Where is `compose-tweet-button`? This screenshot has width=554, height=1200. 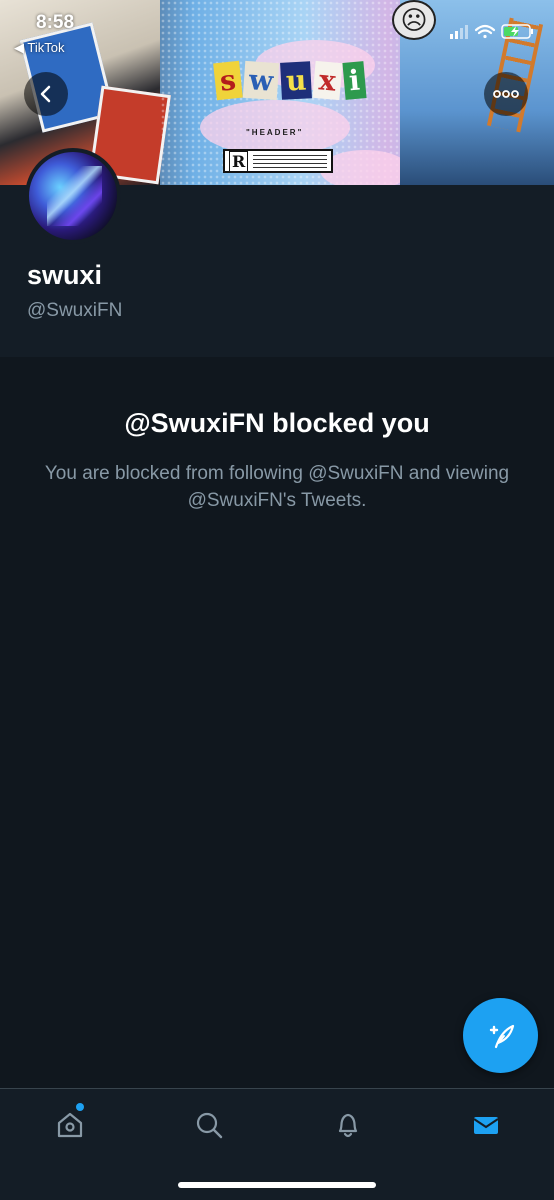 compose-tweet-button is located at coordinates (500, 1035).